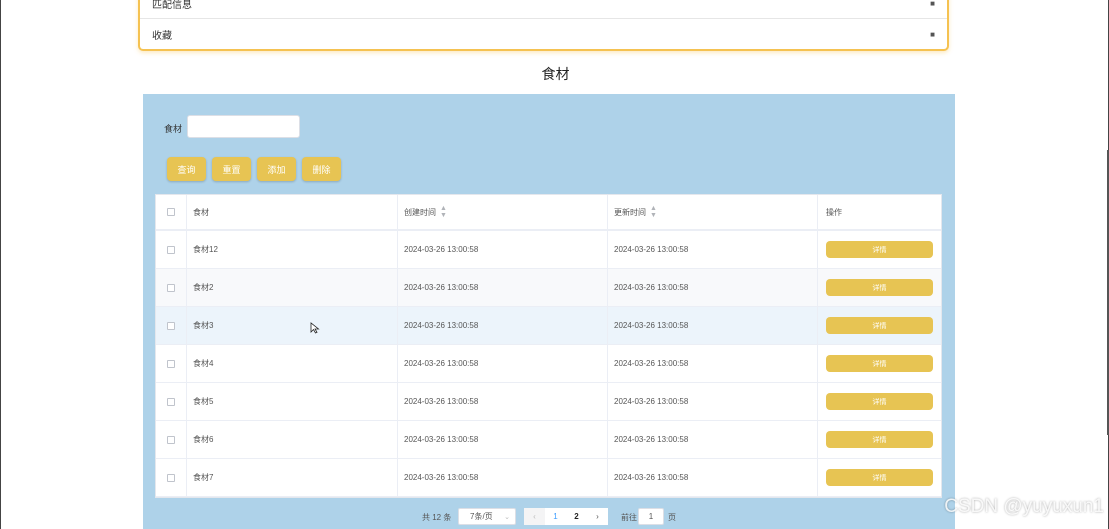 The height and width of the screenshot is (529, 1109). I want to click on column-header-label: 食材, so click(201, 212).